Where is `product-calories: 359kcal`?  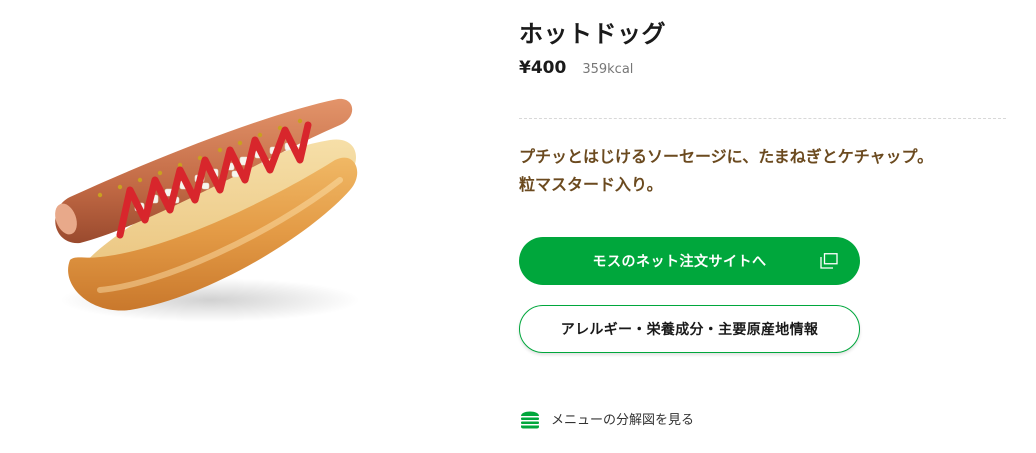 product-calories: 359kcal is located at coordinates (608, 69).